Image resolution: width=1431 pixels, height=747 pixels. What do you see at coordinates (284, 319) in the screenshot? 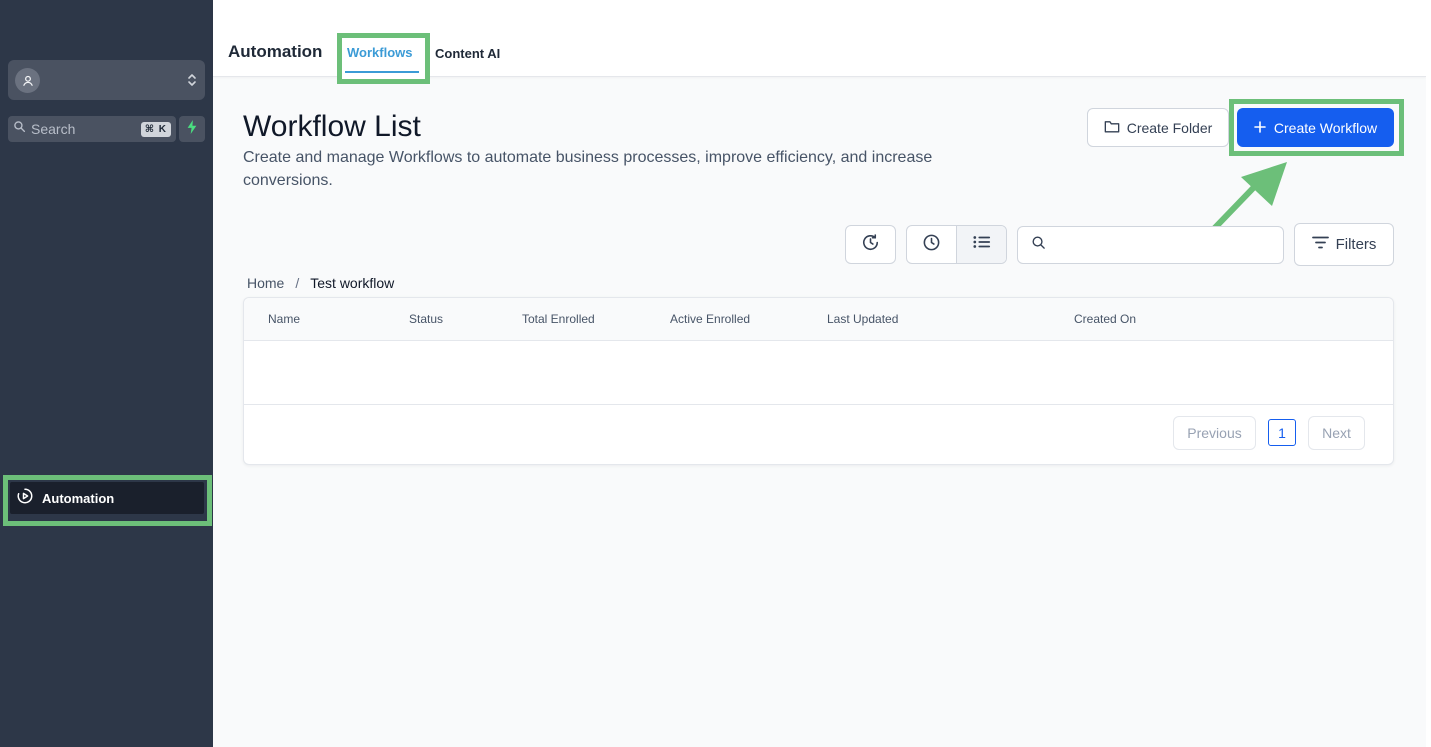
I see `column-header-name: Name` at bounding box center [284, 319].